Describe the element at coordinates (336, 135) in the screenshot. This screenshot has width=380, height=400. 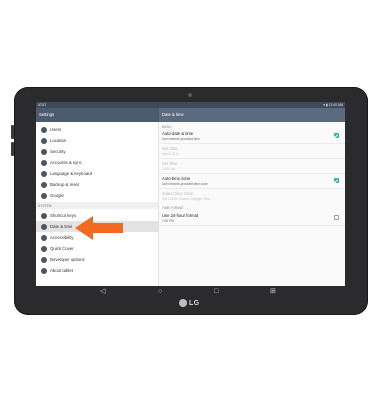
I see `auto-date-time-checkbox` at that location.